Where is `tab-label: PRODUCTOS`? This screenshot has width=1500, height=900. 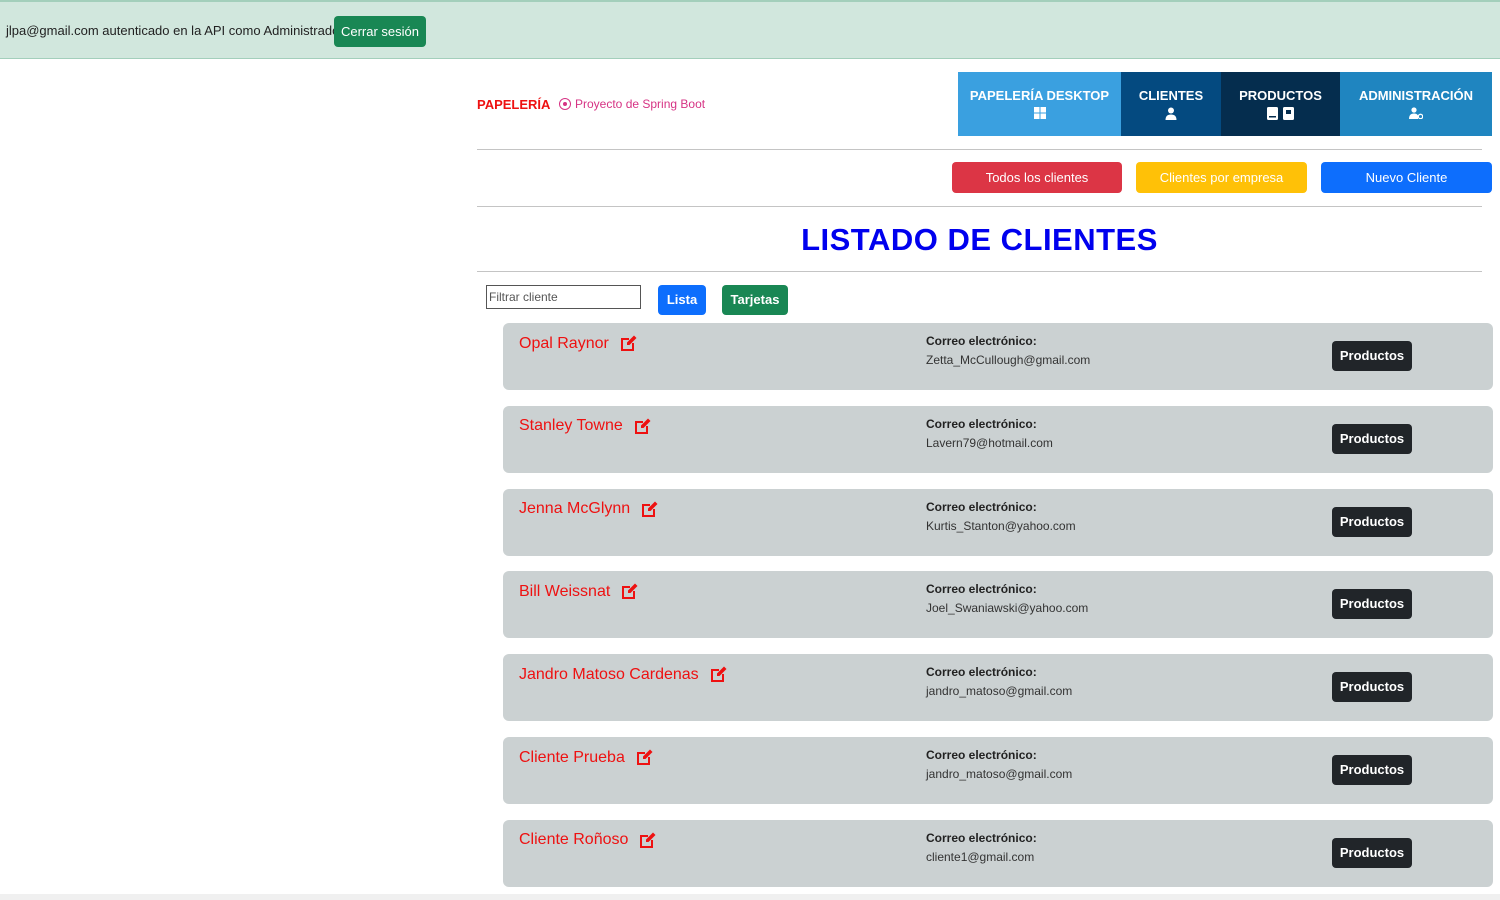
tab-label: PRODUCTOS is located at coordinates (1280, 95).